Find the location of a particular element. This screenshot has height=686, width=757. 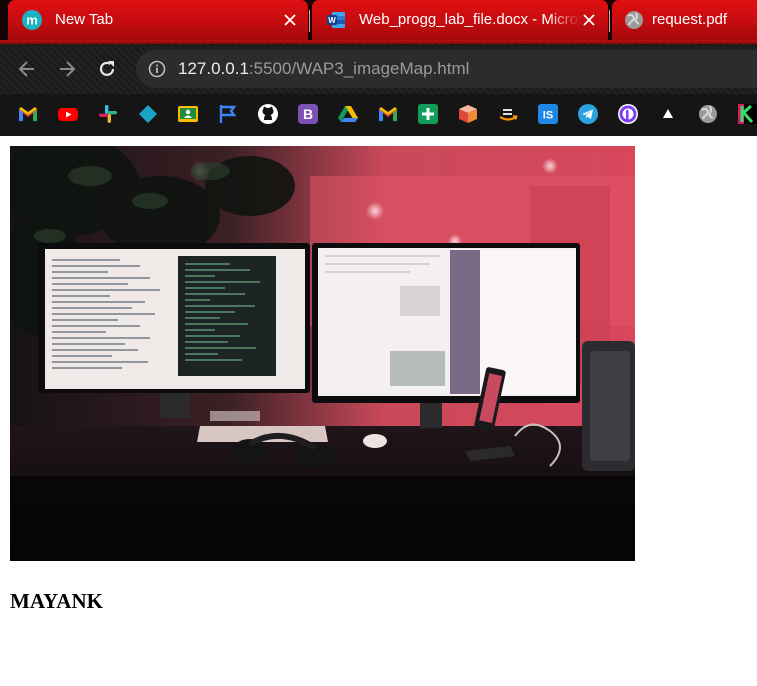

arrow-right-icon is located at coordinates (68, 69).